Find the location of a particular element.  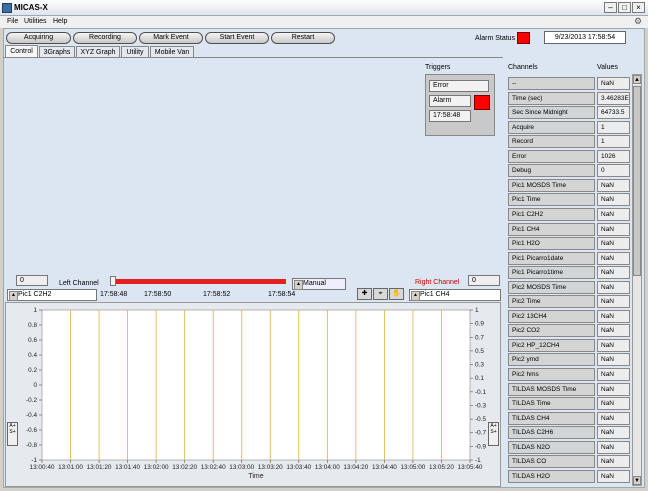

channel-name-cell: Pic2 13CH4 is located at coordinates (551, 316).